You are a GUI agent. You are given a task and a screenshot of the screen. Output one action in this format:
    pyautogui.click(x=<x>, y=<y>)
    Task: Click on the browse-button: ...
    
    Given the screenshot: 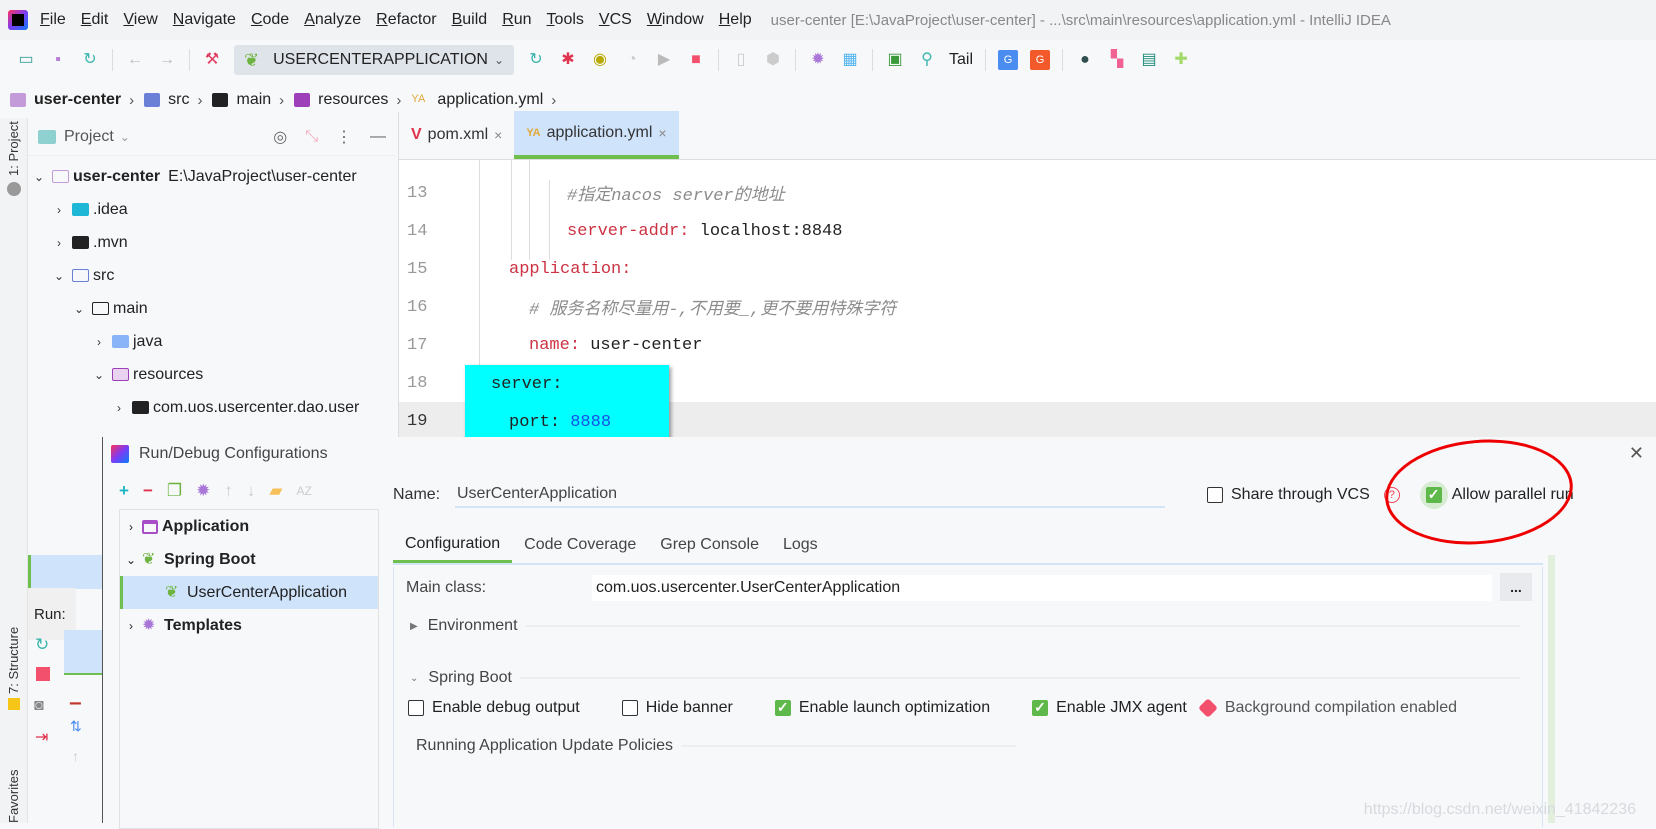 What is the action you would take?
    pyautogui.click(x=1516, y=587)
    